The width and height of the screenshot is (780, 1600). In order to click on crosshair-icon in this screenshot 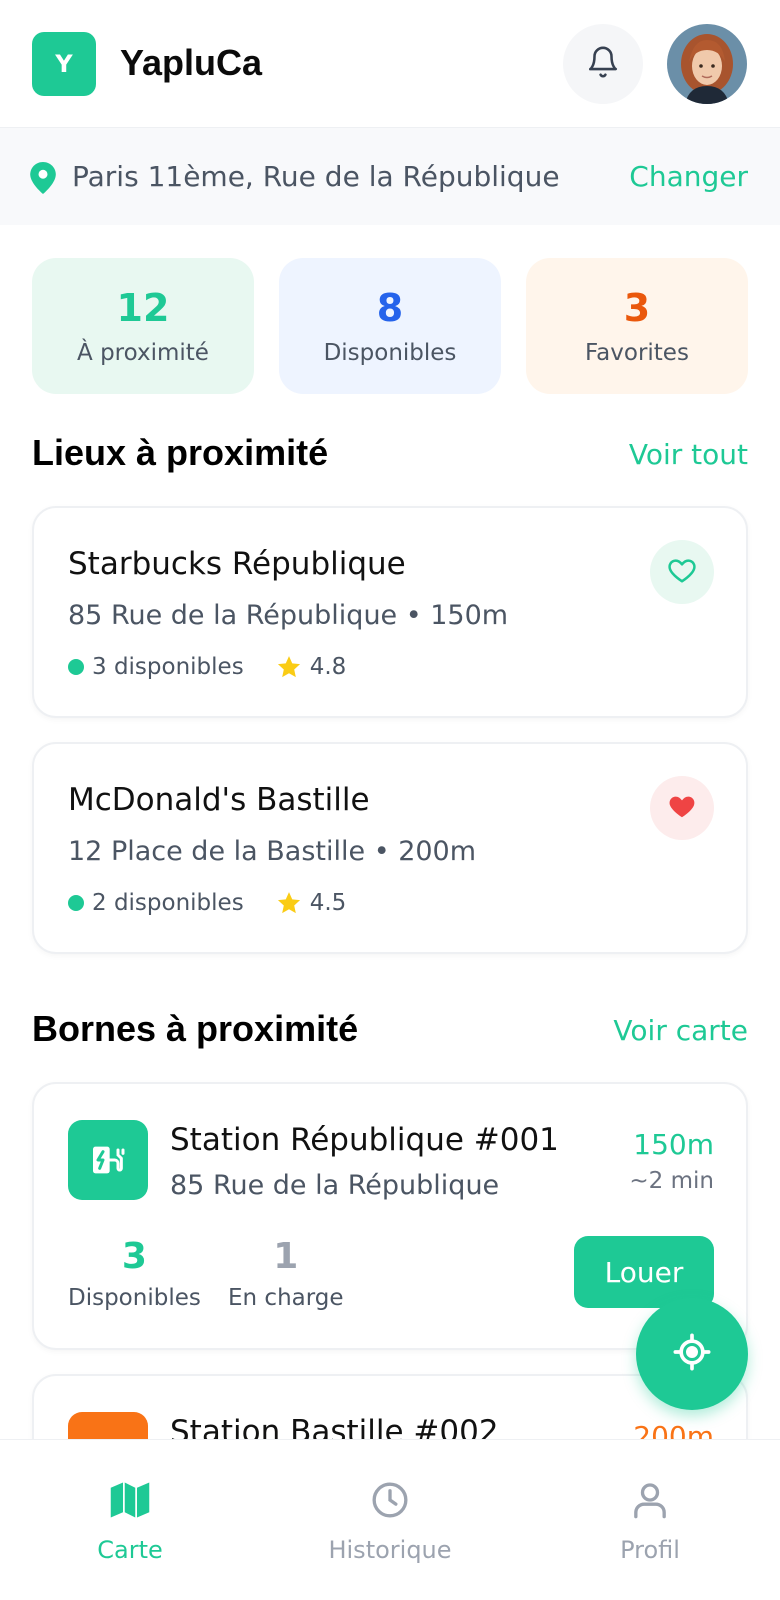, I will do `click(692, 1354)`.